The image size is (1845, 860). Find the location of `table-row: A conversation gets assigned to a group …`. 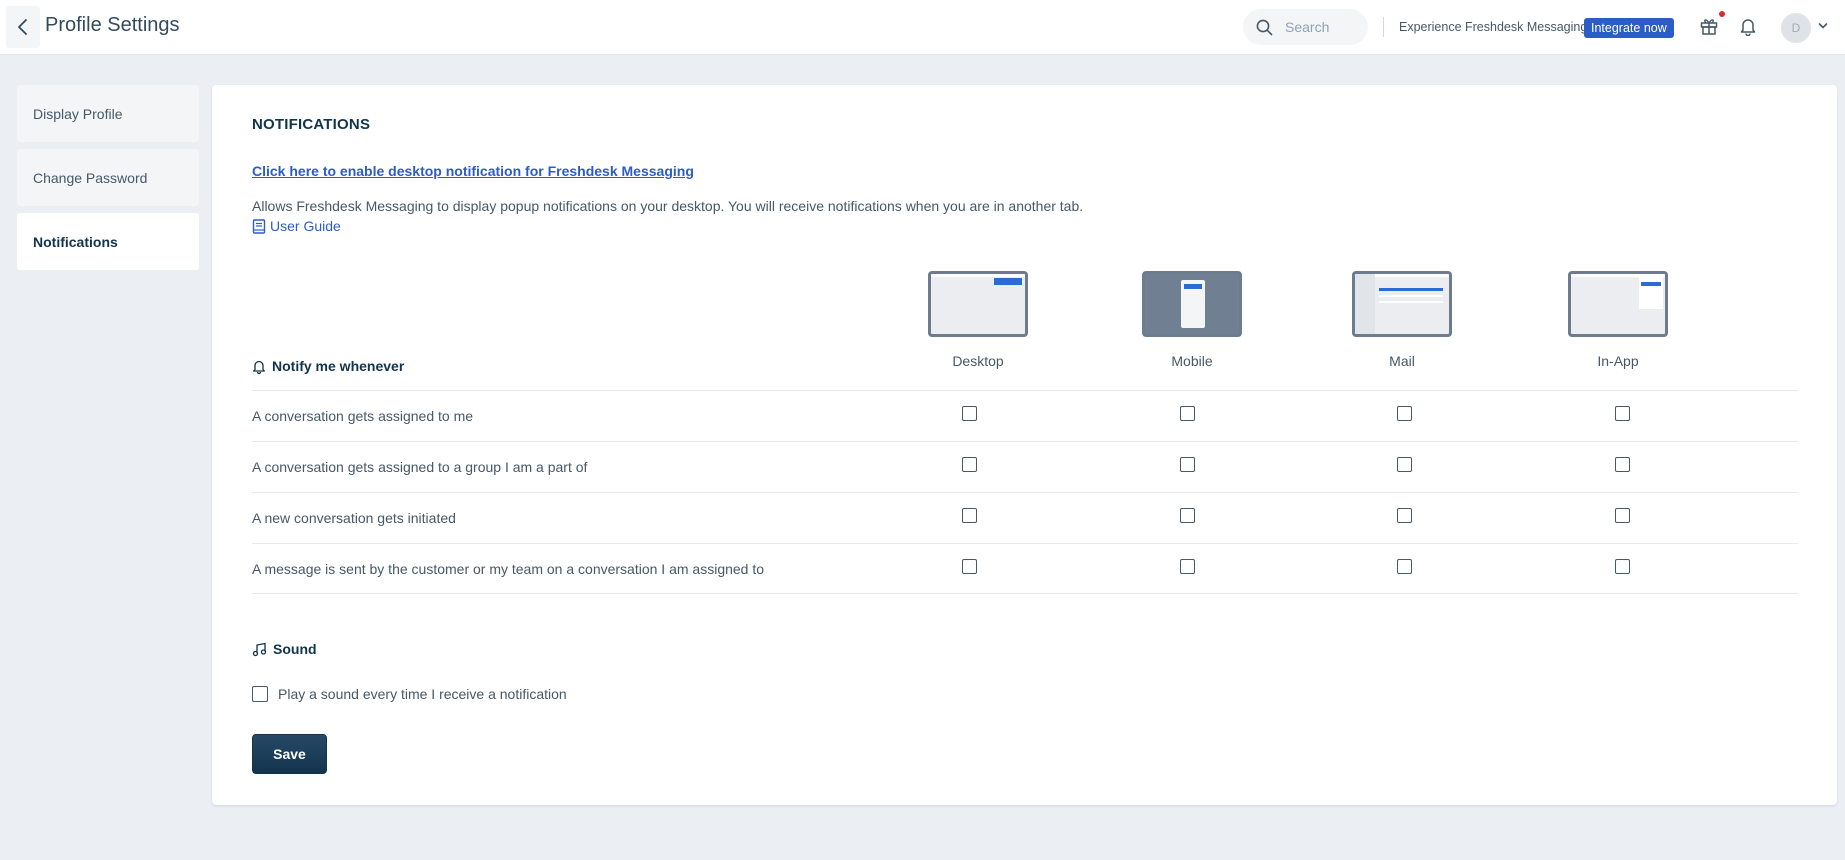

table-row: A conversation gets assigned to a group … is located at coordinates (1025, 466).